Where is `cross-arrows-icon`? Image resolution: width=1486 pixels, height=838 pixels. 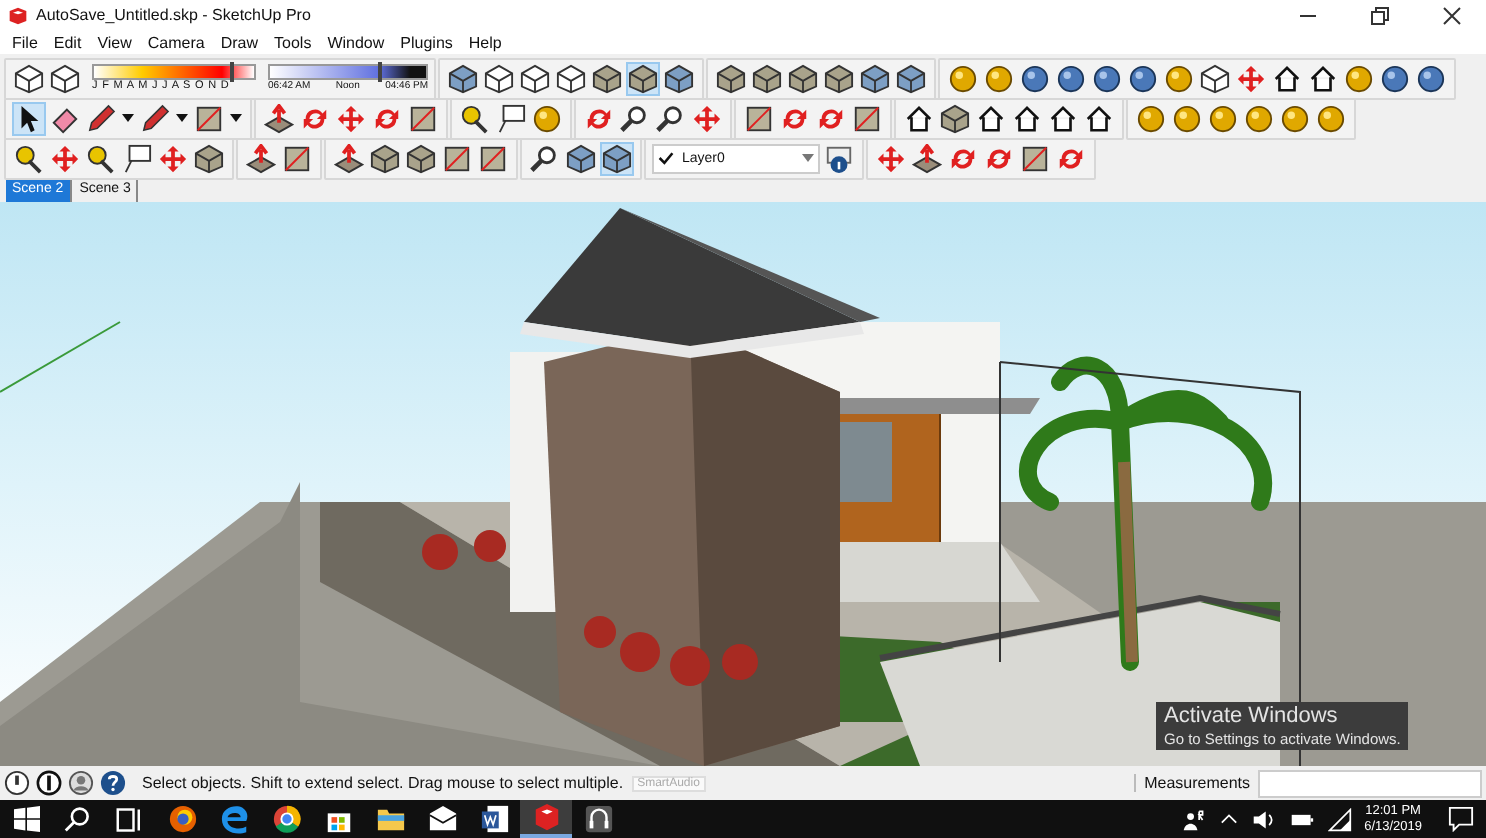
cross-arrows-icon is located at coordinates (65, 158).